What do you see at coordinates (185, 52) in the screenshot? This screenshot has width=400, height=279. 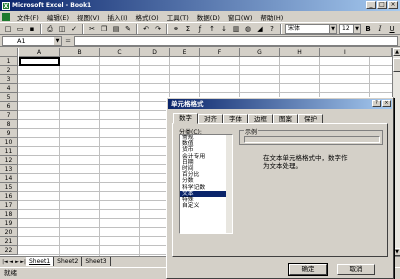 I see `column-header-e: E` at bounding box center [185, 52].